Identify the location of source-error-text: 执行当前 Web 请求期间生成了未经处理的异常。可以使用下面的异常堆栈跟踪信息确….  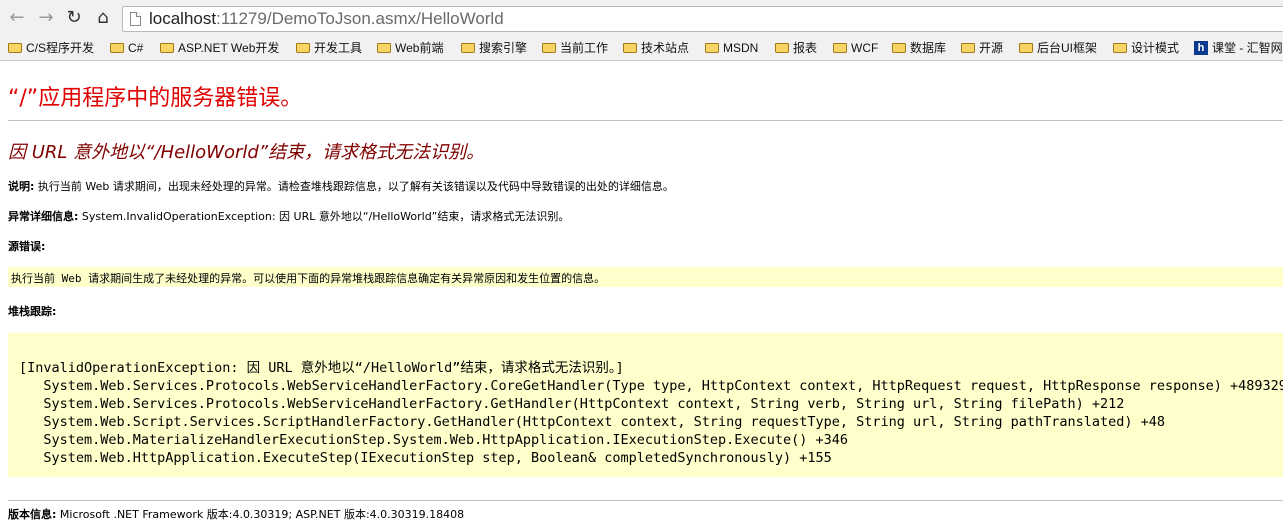
(308, 278).